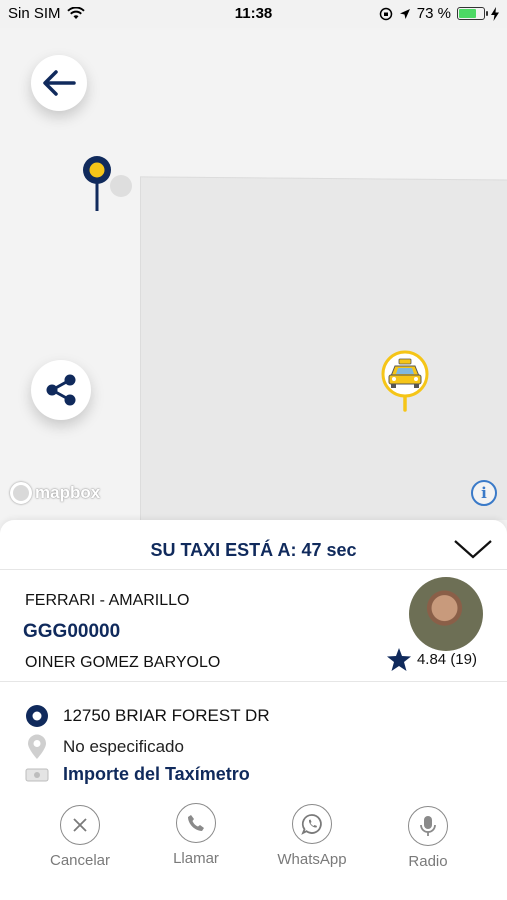 Image resolution: width=507 pixels, height=900 pixels. What do you see at coordinates (495, 13) in the screenshot?
I see `charging-bolt-icon` at bounding box center [495, 13].